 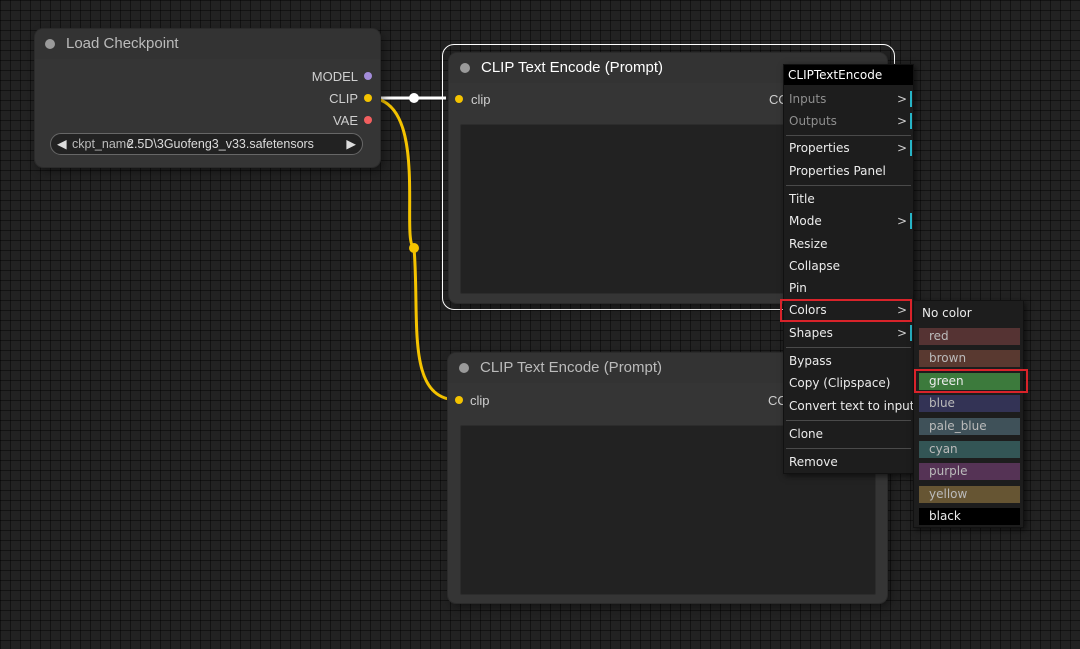 What do you see at coordinates (806, 434) in the screenshot?
I see `menu-item-label: Clone` at bounding box center [806, 434].